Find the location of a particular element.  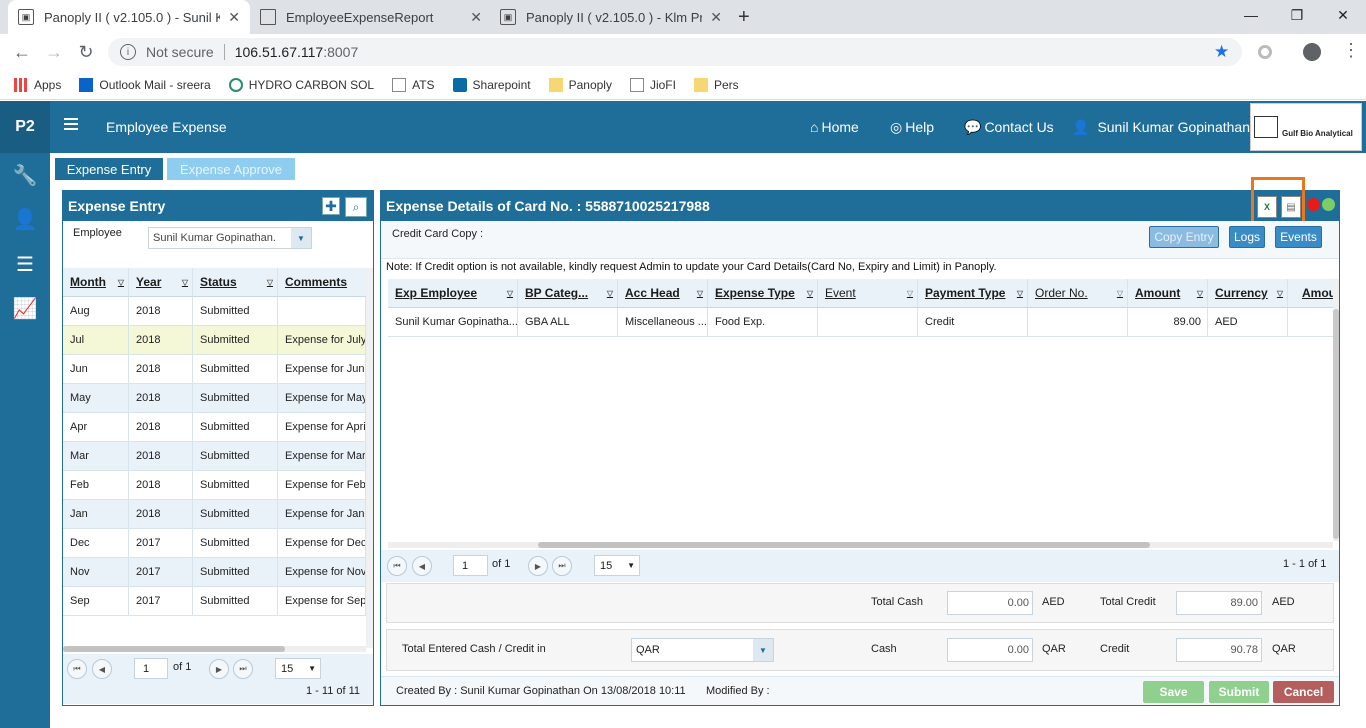

user-menu: 👤 Sunil Kumar Gopinathan is located at coordinates (1161, 127).